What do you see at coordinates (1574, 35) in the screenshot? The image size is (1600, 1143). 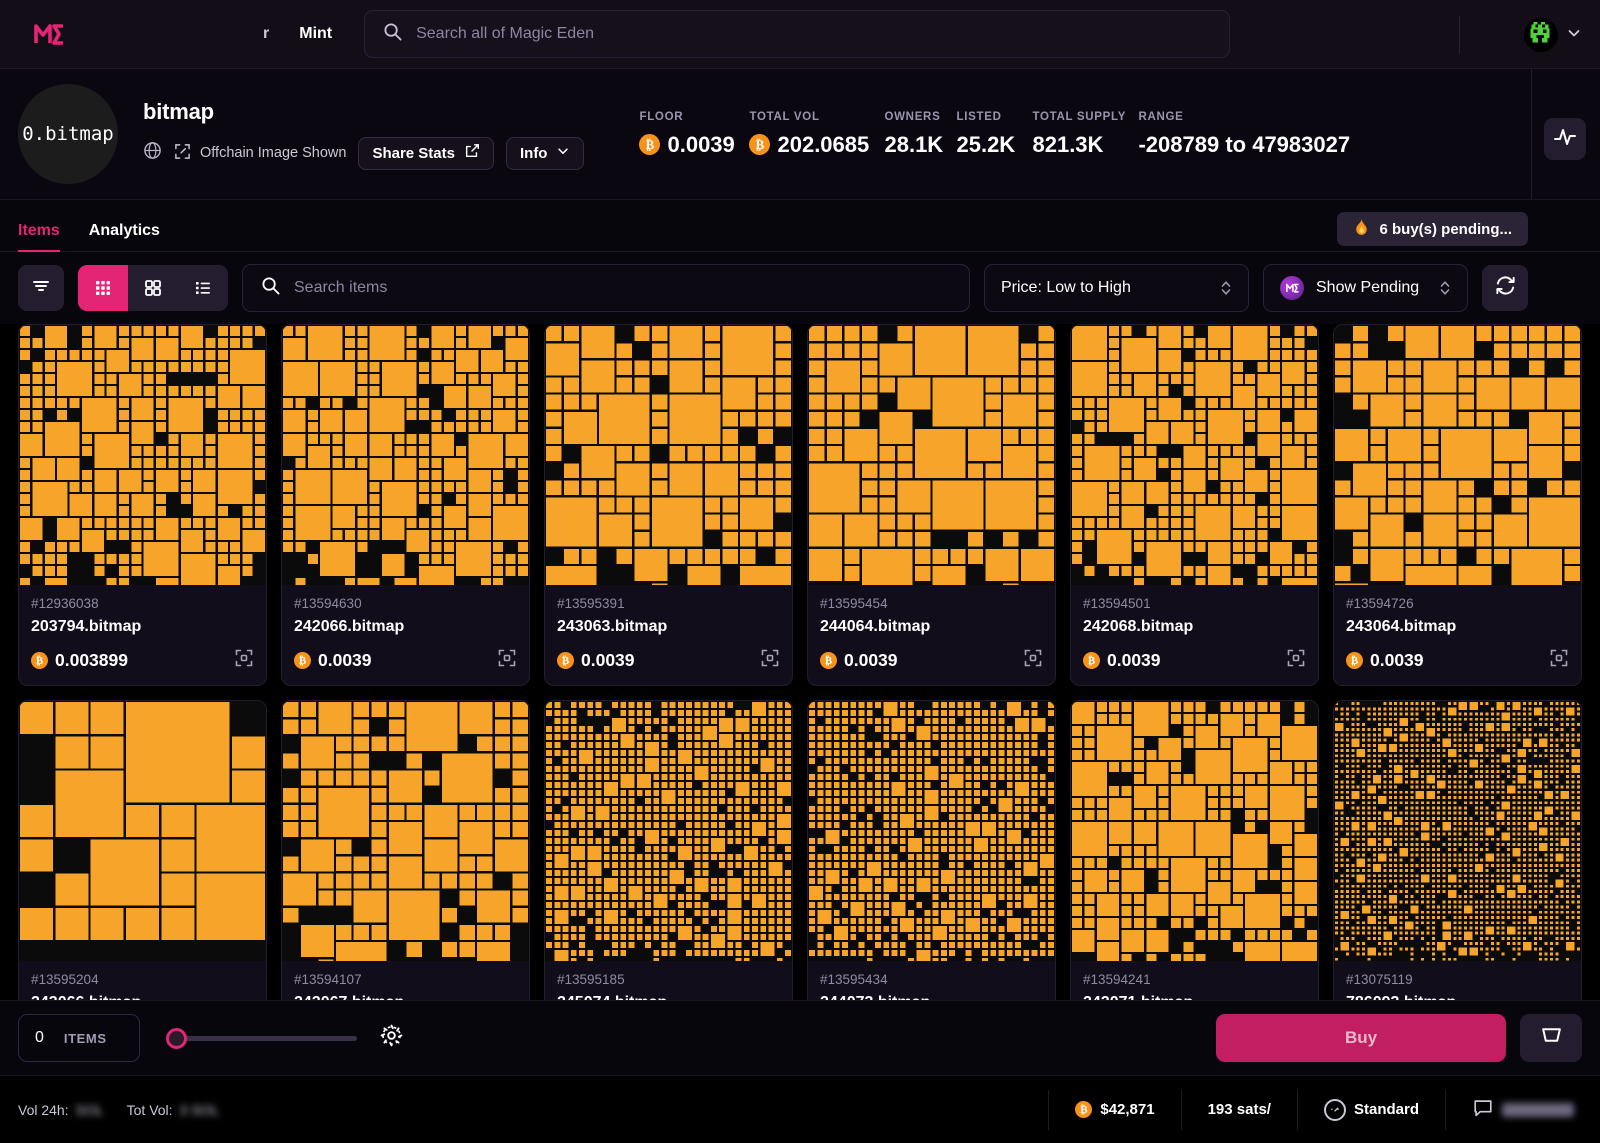 I see `account-chevron-down-icon` at bounding box center [1574, 35].